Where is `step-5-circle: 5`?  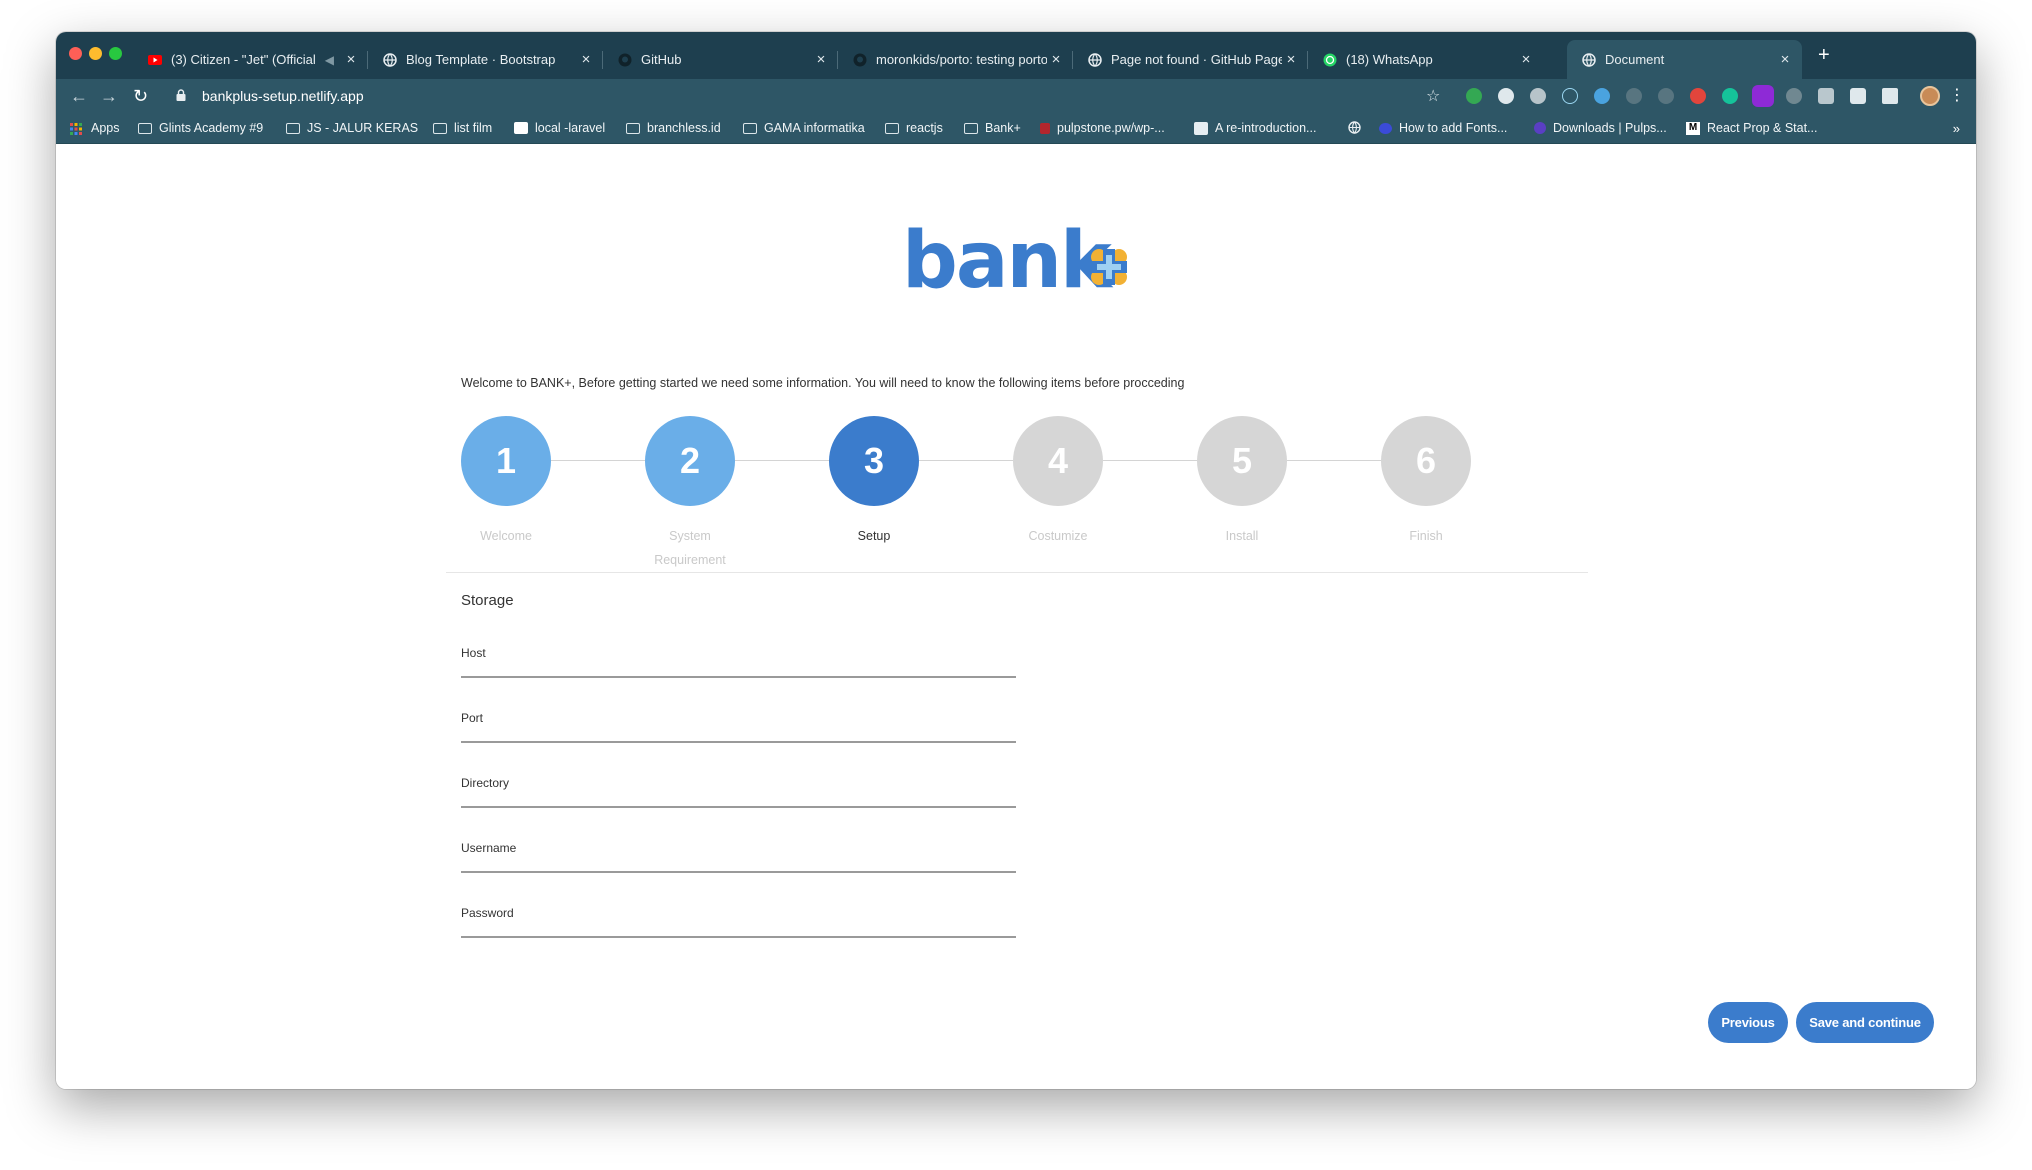 step-5-circle: 5 is located at coordinates (1242, 461).